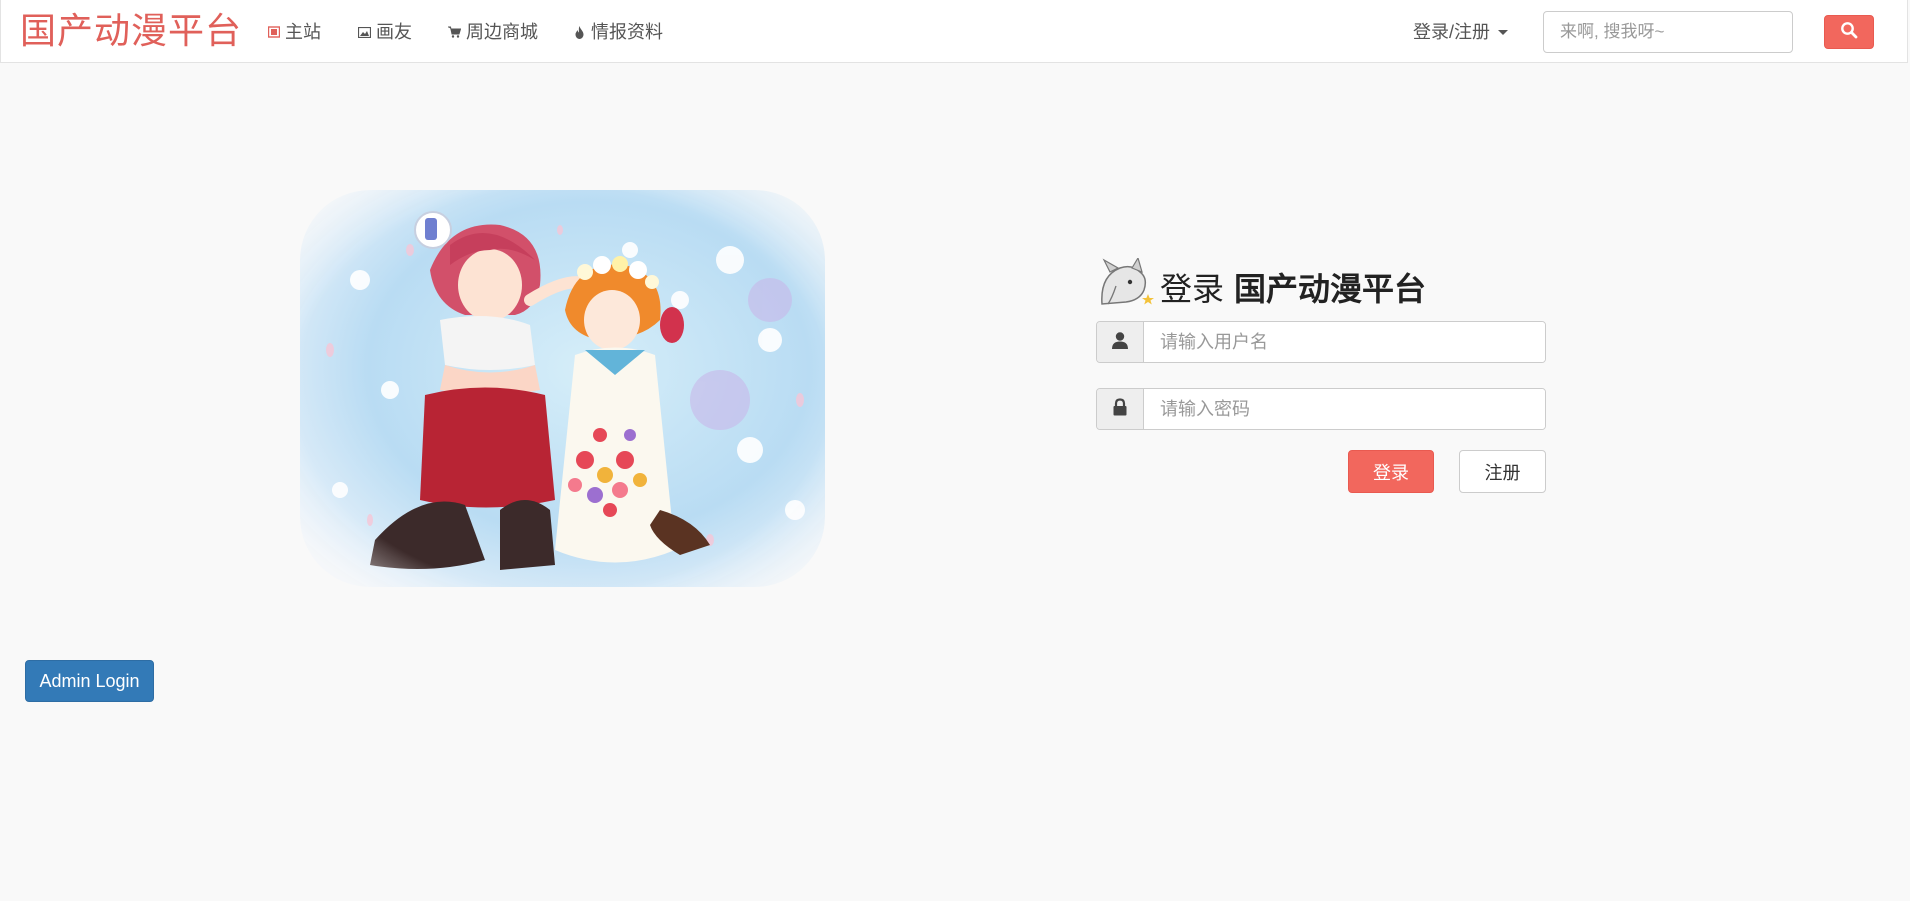  Describe the element at coordinates (364, 32) in the screenshot. I see `picture-icon` at that location.